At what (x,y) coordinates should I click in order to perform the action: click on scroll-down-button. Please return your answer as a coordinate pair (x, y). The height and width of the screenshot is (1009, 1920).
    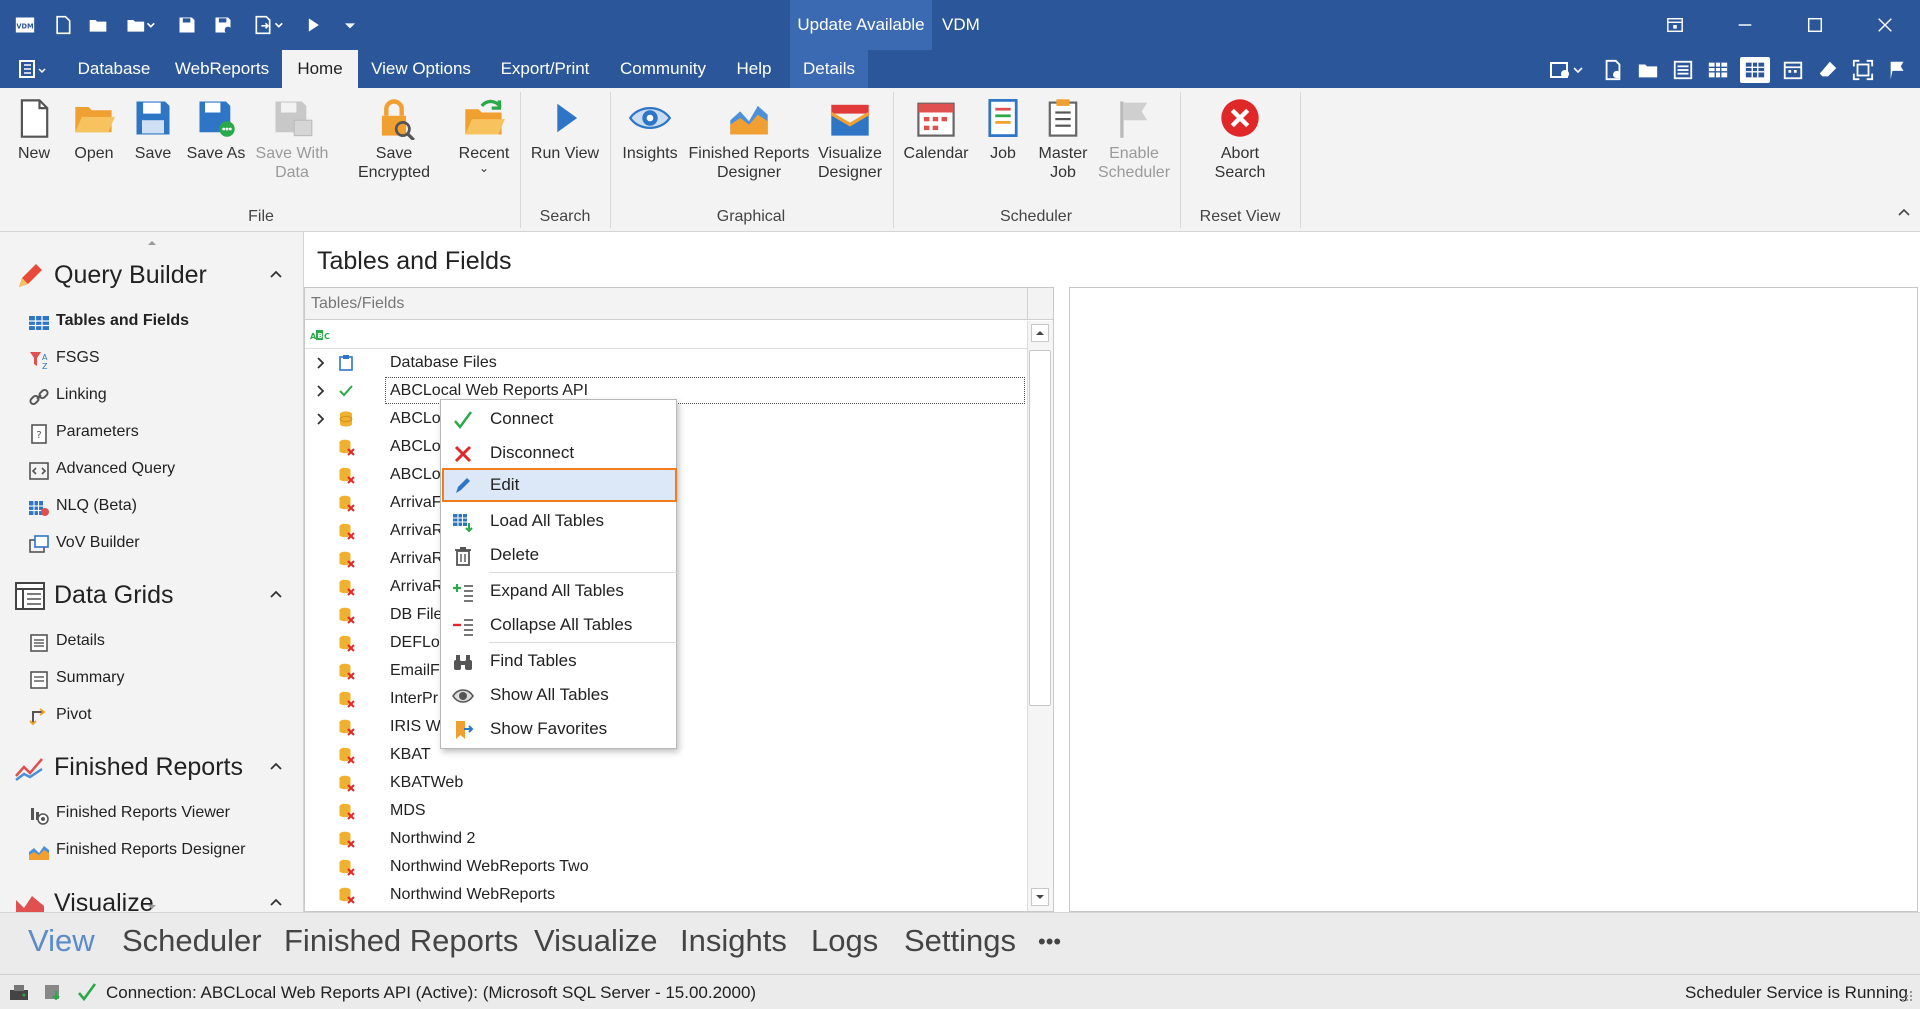
    Looking at the image, I should click on (1040, 897).